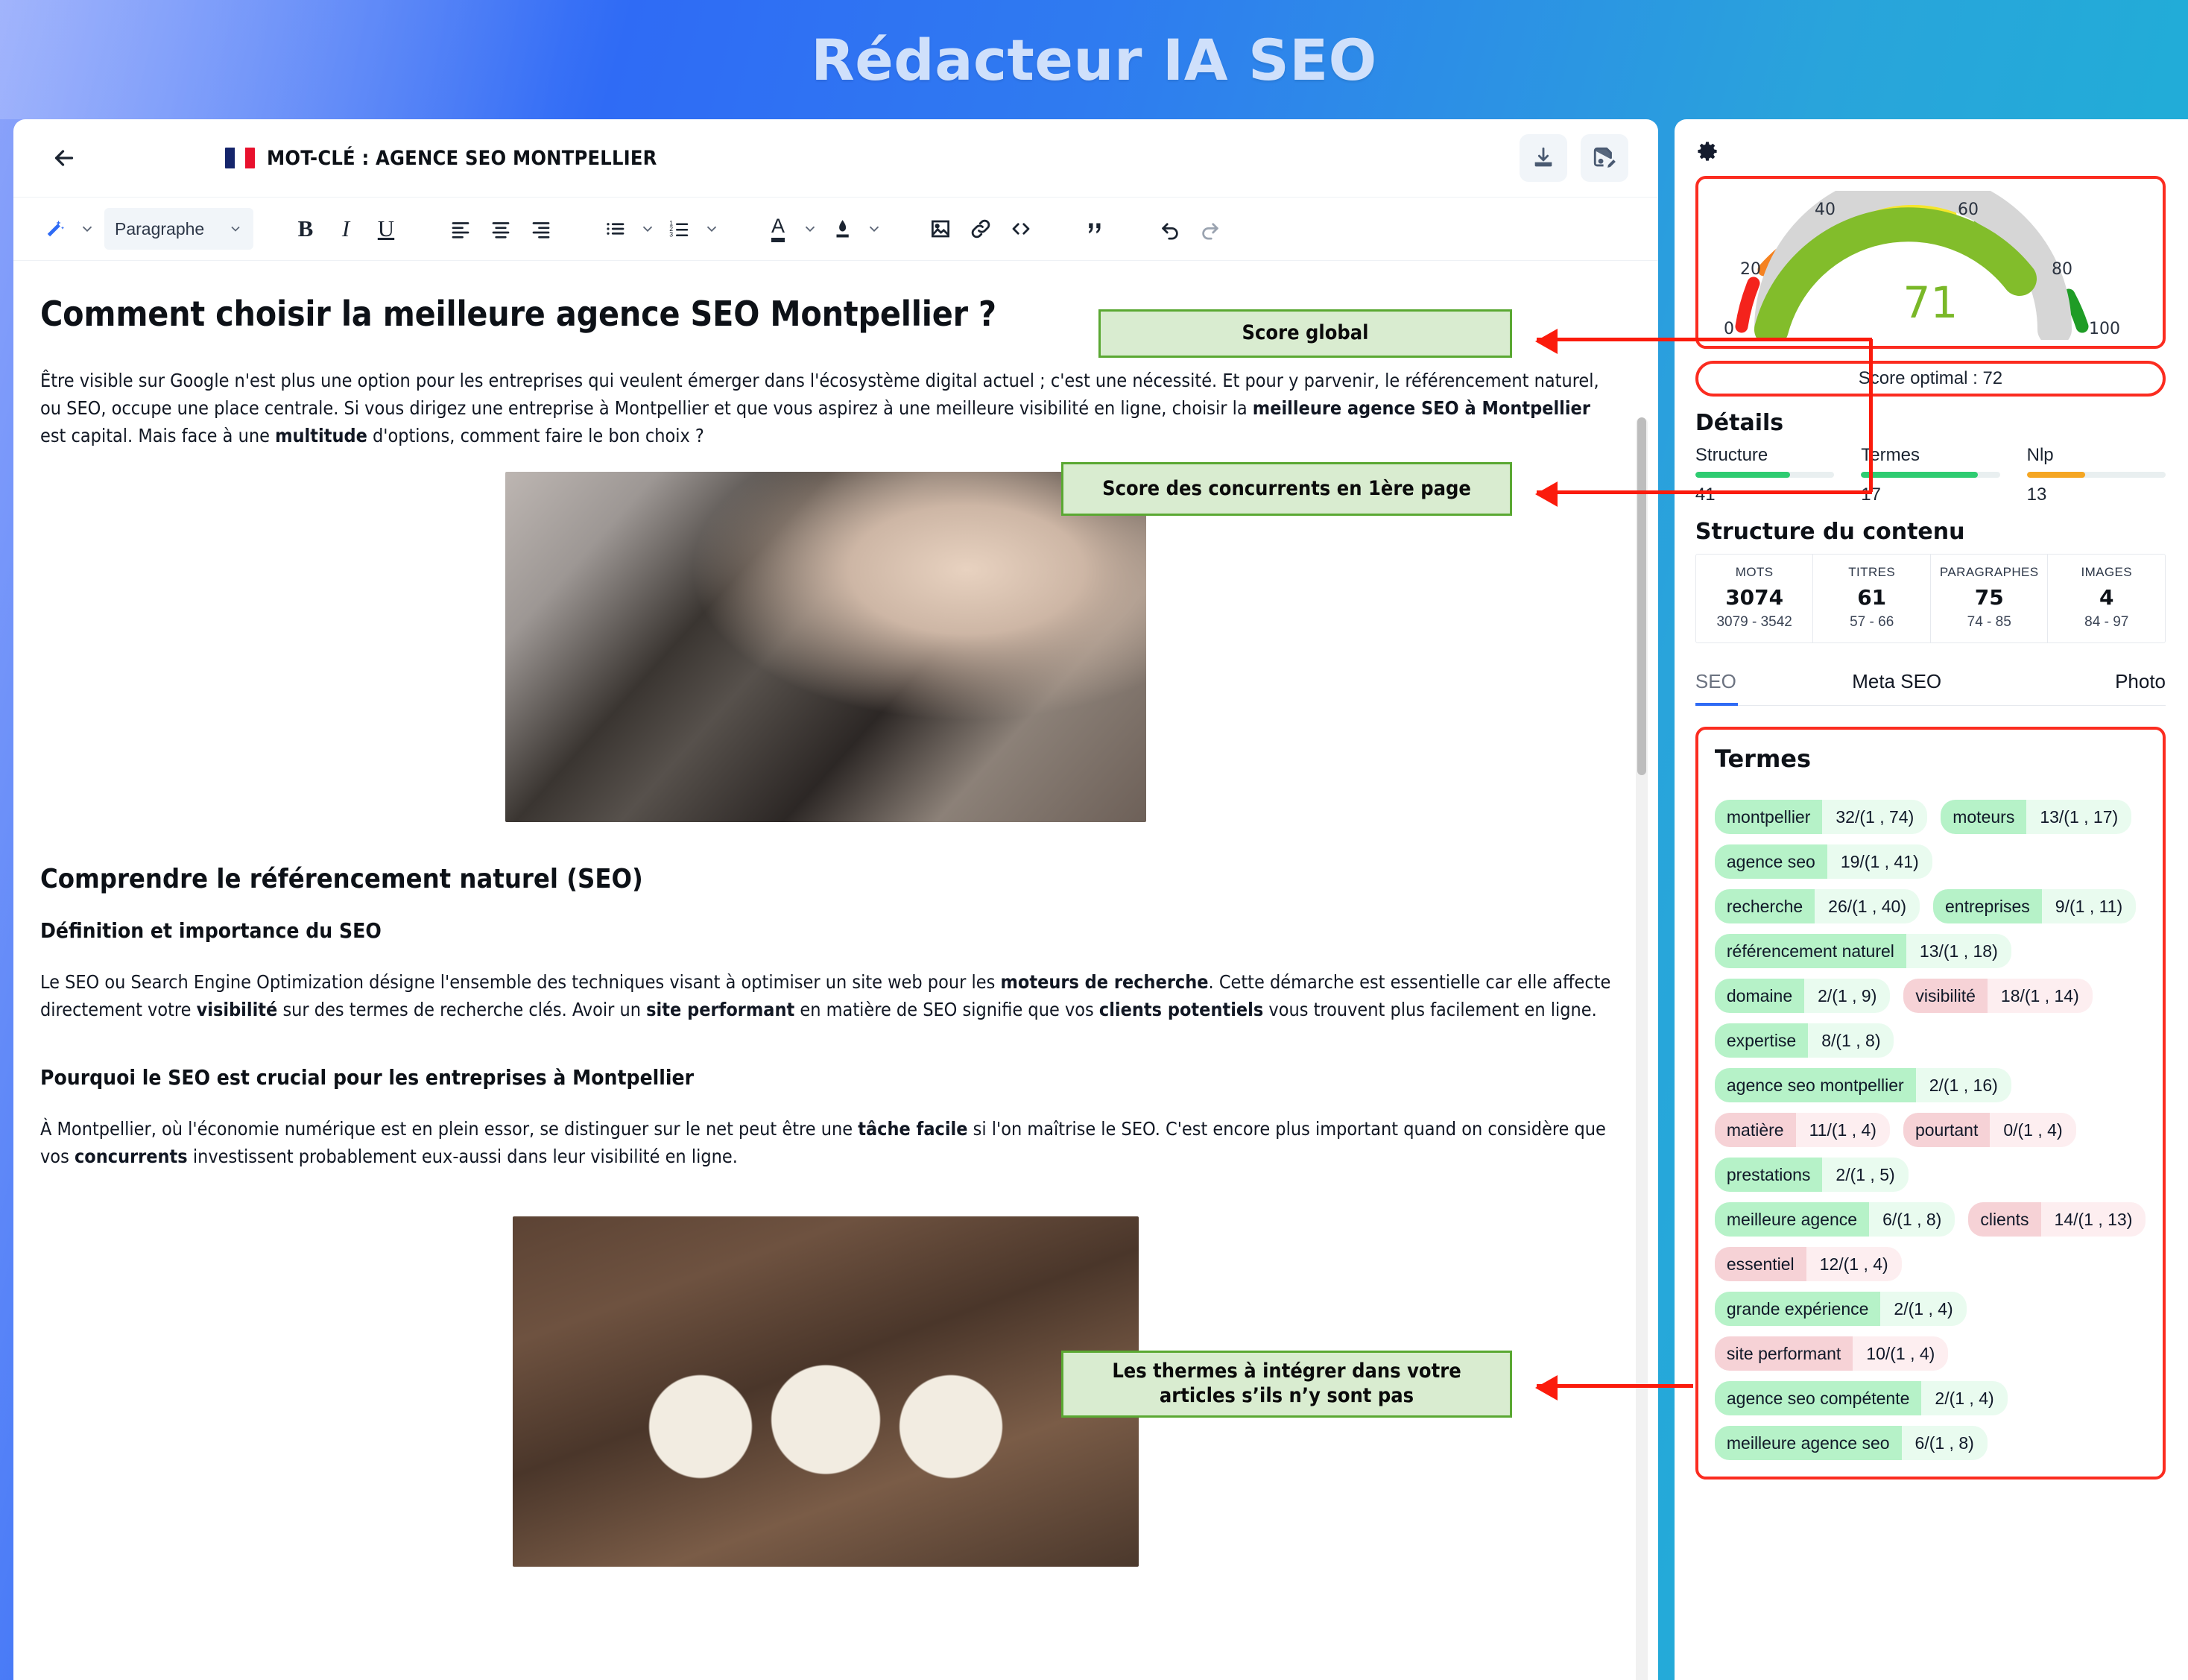 This screenshot has height=1680, width=2188. What do you see at coordinates (2089, 906) in the screenshot?
I see `term-chip-count: 9/(1 , 11)` at bounding box center [2089, 906].